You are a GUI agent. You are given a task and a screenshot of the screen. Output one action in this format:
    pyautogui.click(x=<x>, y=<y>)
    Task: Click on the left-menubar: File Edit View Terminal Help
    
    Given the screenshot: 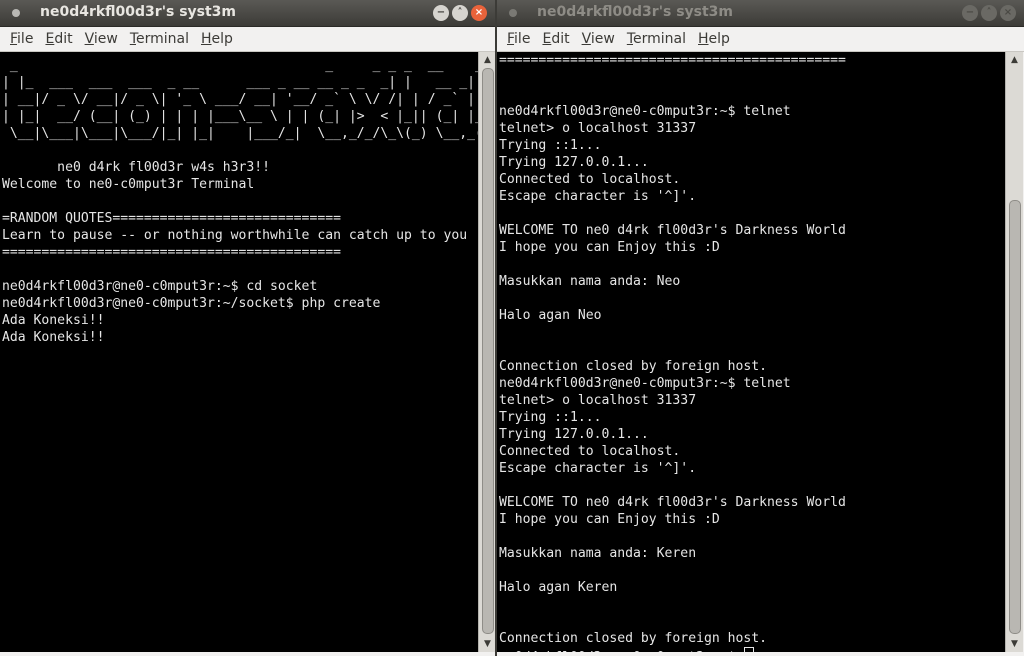 What is the action you would take?
    pyautogui.click(x=247, y=39)
    